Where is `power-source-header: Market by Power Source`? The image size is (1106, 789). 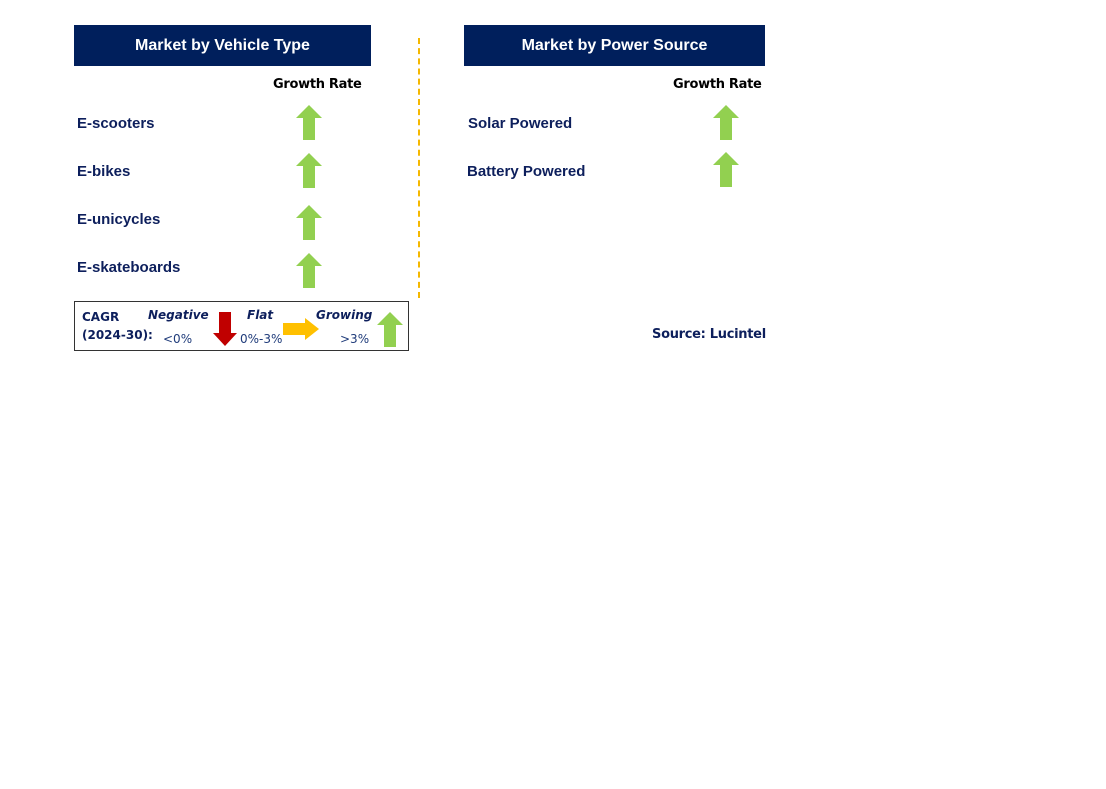
power-source-header: Market by Power Source is located at coordinates (614, 45).